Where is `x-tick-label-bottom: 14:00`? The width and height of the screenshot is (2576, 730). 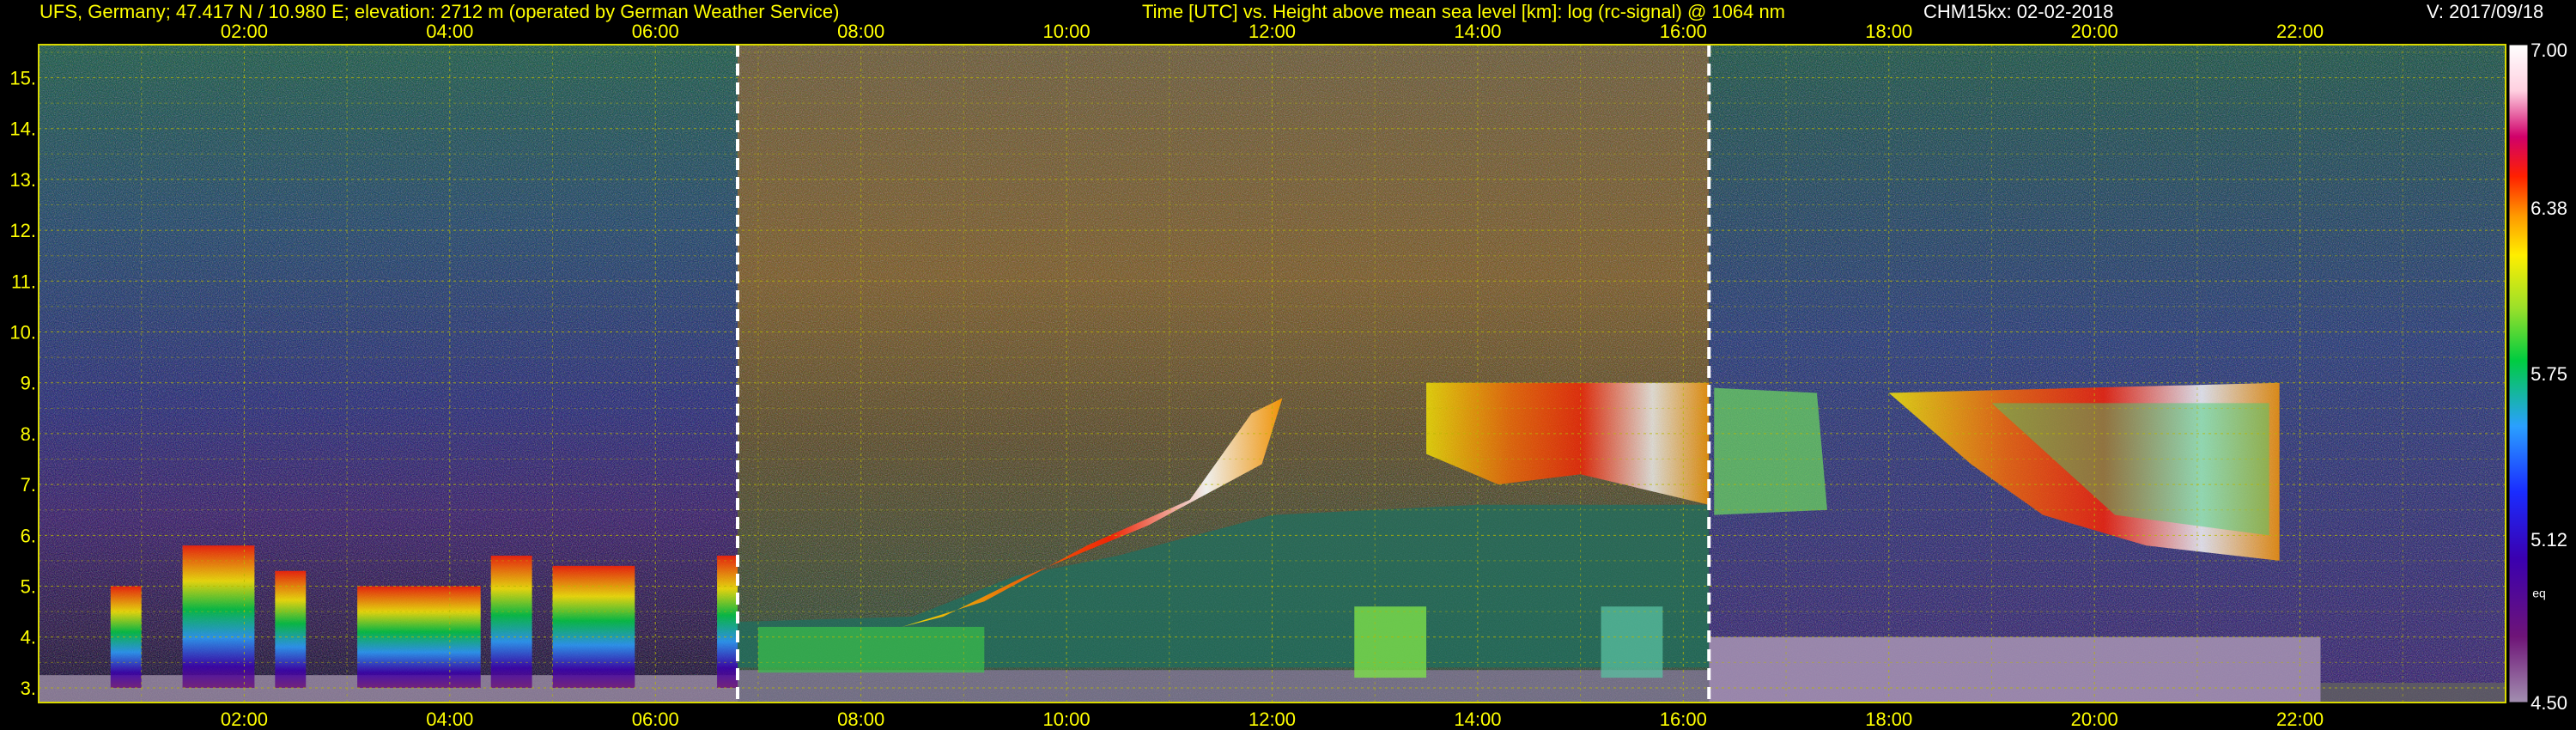 x-tick-label-bottom: 14:00 is located at coordinates (1477, 719).